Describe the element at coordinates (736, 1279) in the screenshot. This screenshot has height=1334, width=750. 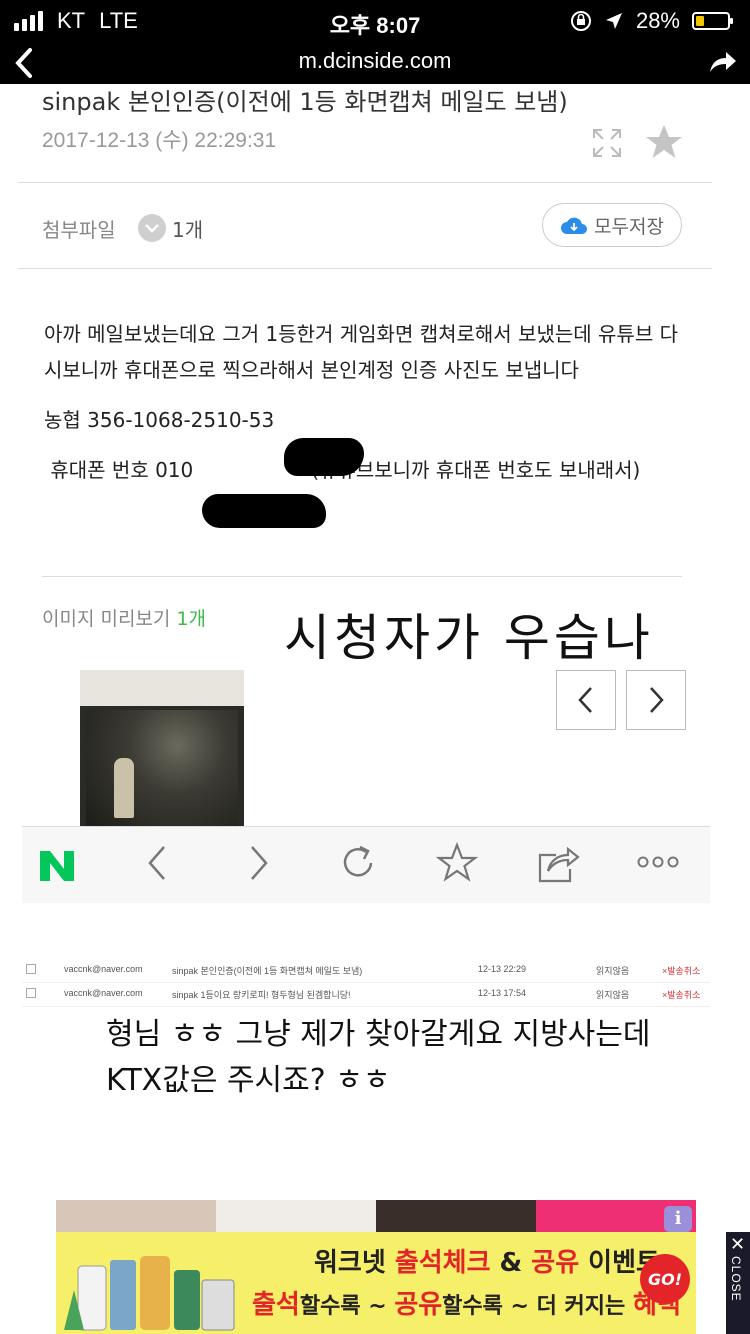
I see `ad-close-label: CLOSE` at that location.